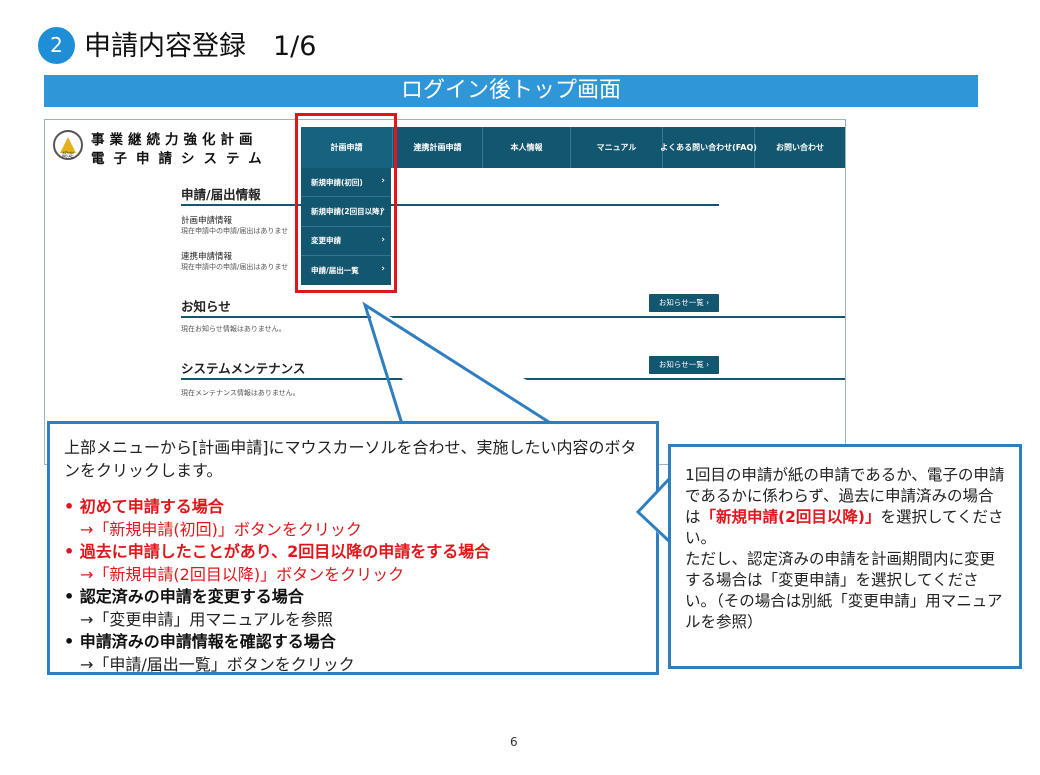 This screenshot has height=775, width=1040. What do you see at coordinates (438, 147) in the screenshot?
I see `nav-coop-plan-application: 連携計画申請` at bounding box center [438, 147].